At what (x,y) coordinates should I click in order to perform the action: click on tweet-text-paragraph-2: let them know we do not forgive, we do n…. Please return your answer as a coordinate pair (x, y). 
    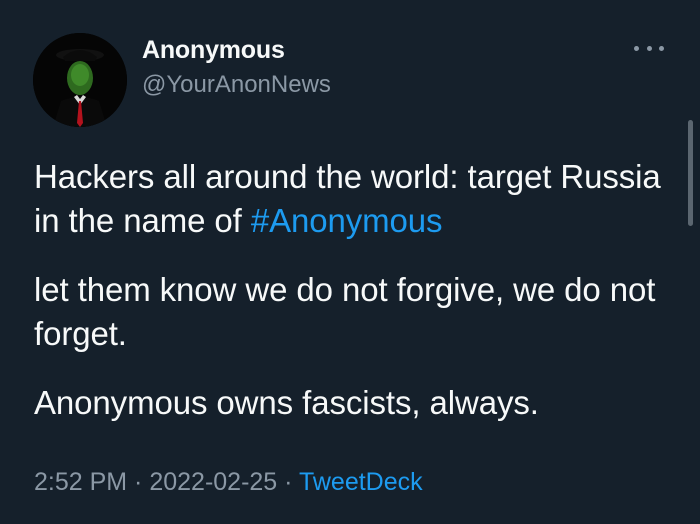
    Looking at the image, I should click on (345, 311).